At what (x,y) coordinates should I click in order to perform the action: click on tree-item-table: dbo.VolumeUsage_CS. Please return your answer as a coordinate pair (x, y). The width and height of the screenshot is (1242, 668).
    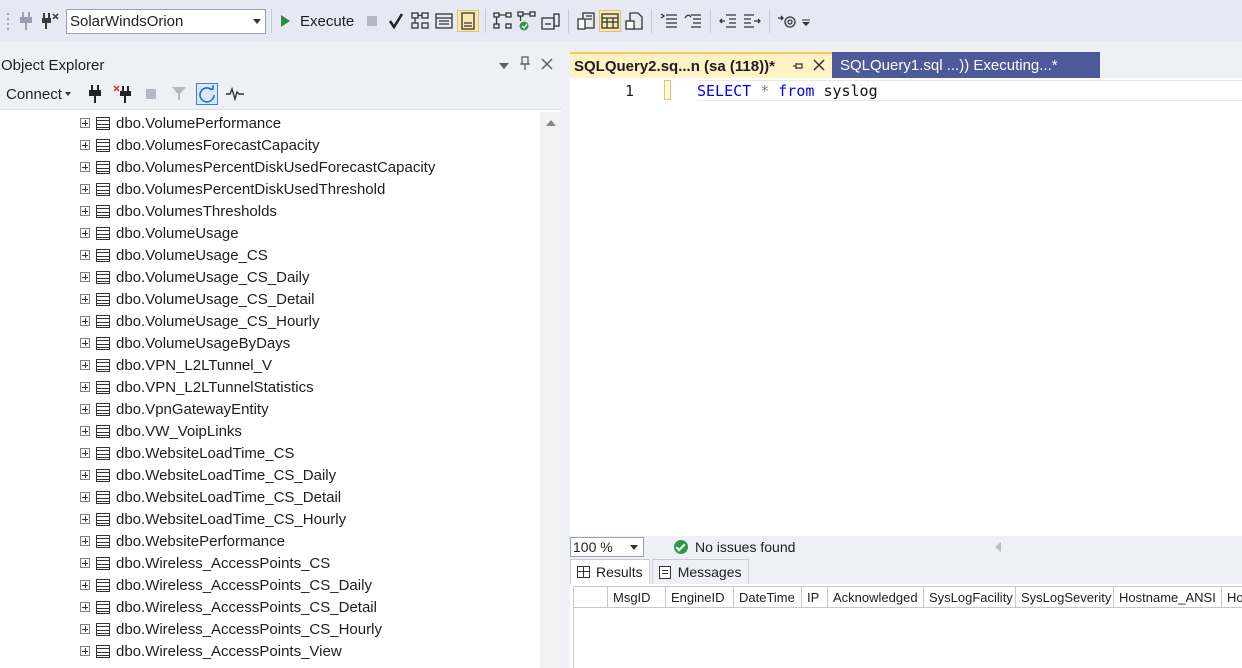
    Looking at the image, I should click on (270, 255).